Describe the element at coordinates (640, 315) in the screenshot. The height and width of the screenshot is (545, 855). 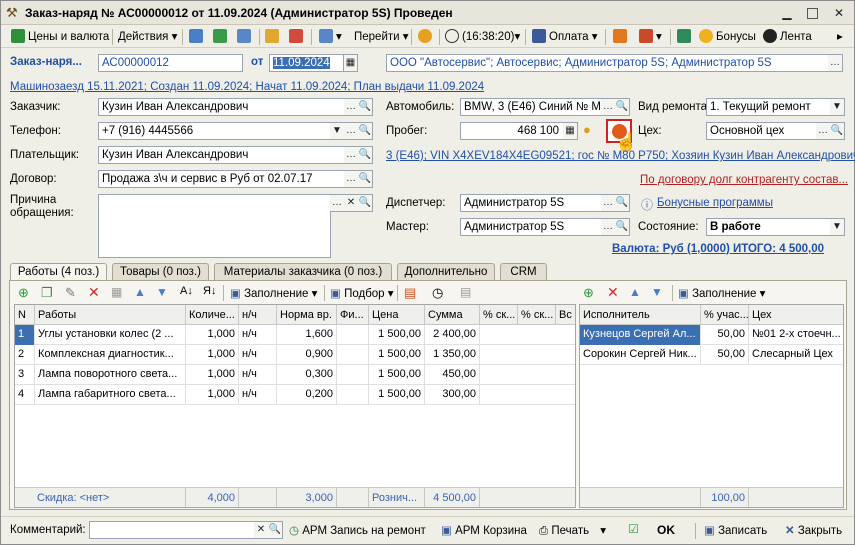
I see `col-executor: Исполнитель` at that location.